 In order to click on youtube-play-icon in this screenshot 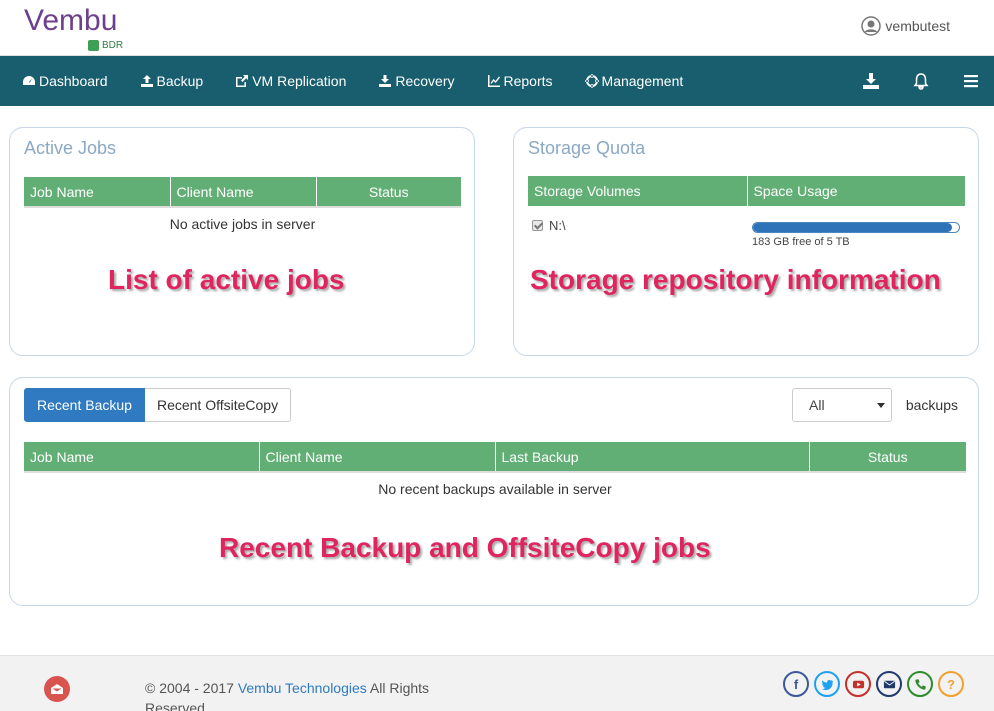, I will do `click(858, 684)`.